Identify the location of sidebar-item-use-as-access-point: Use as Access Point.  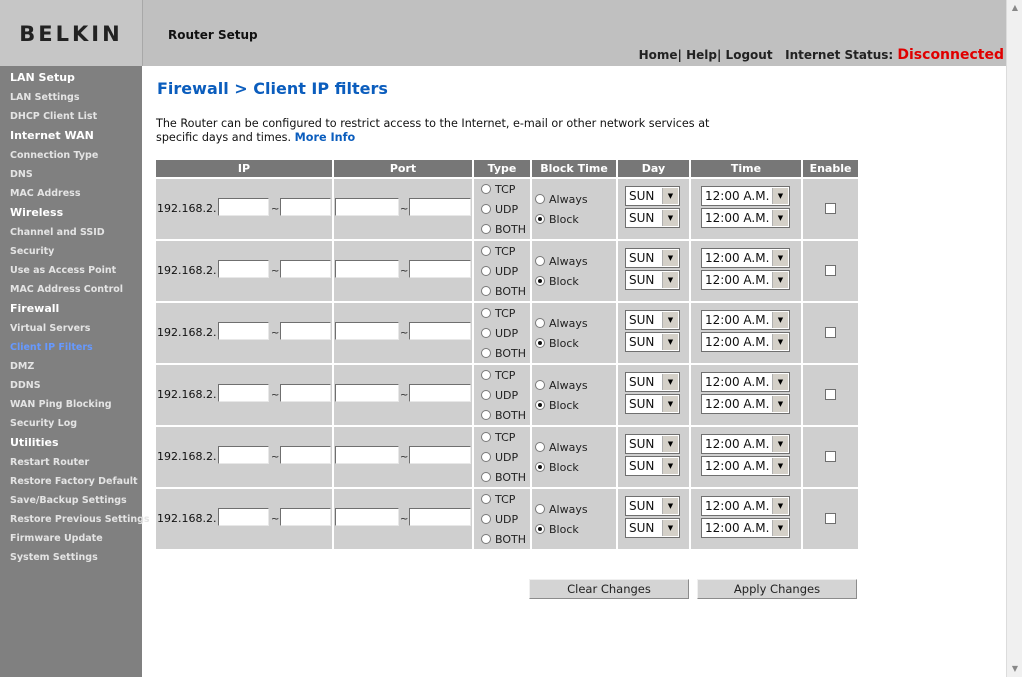
(63, 270).